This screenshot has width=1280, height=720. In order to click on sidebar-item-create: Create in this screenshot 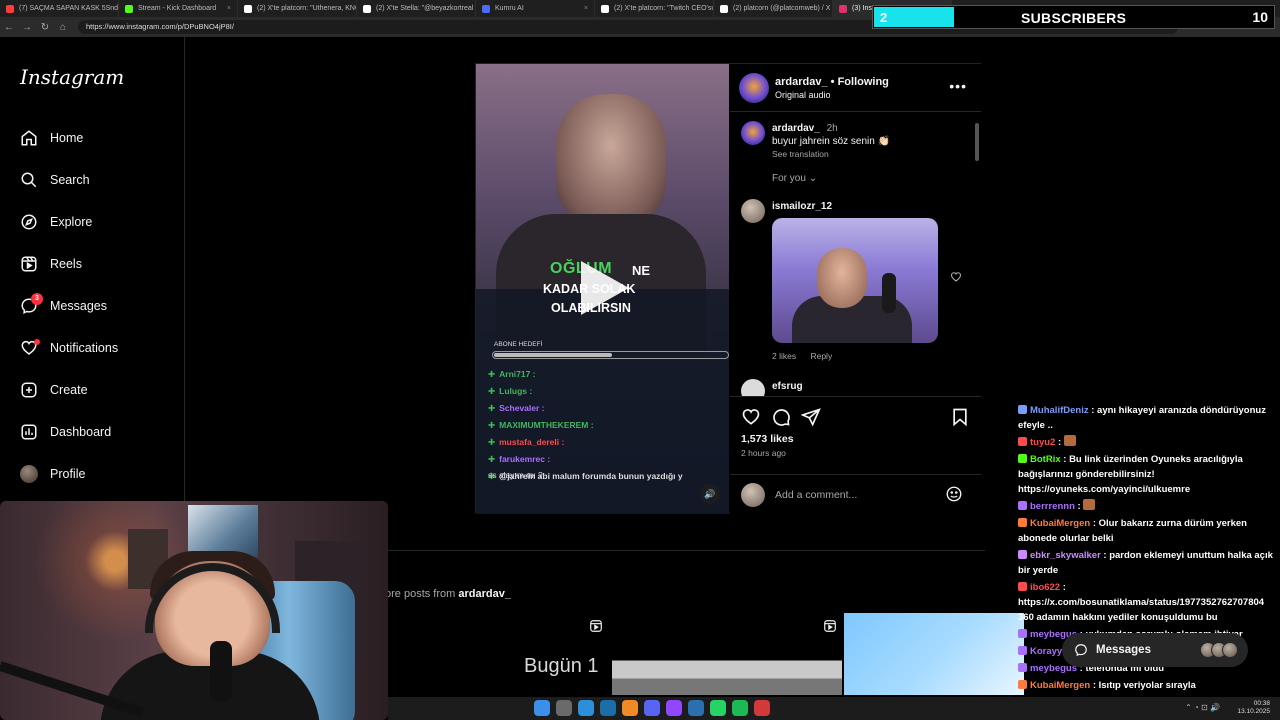, I will do `click(92, 390)`.